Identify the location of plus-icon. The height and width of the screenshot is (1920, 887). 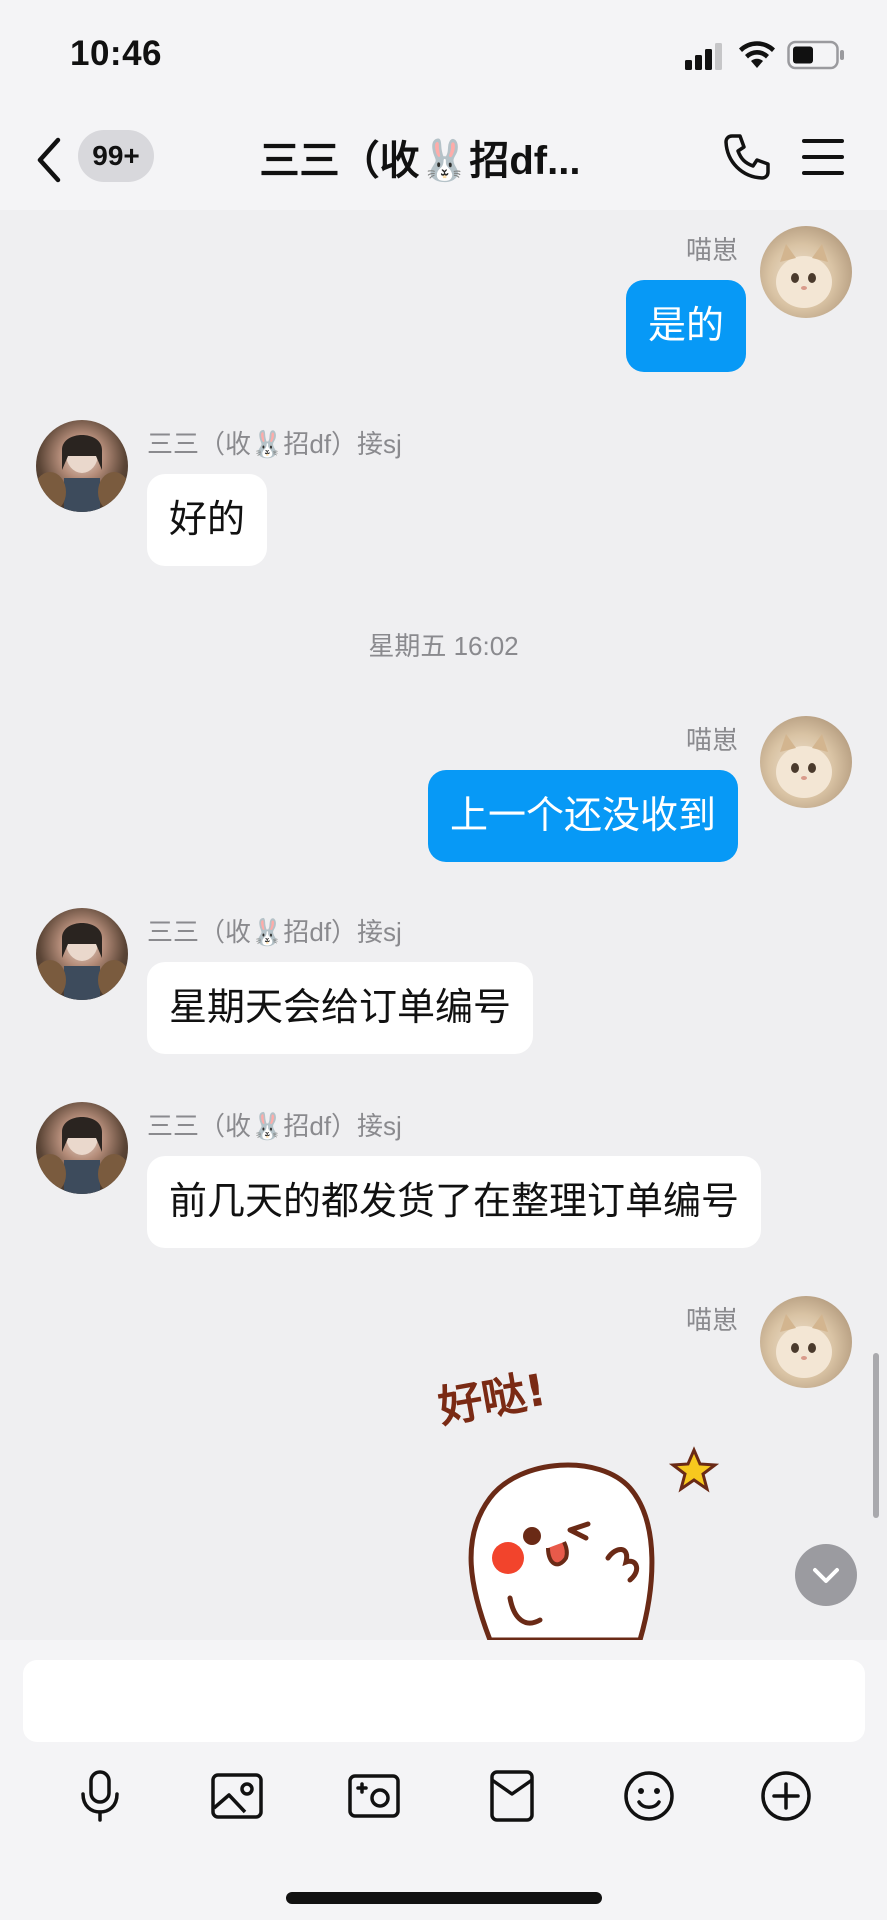
(786, 1796).